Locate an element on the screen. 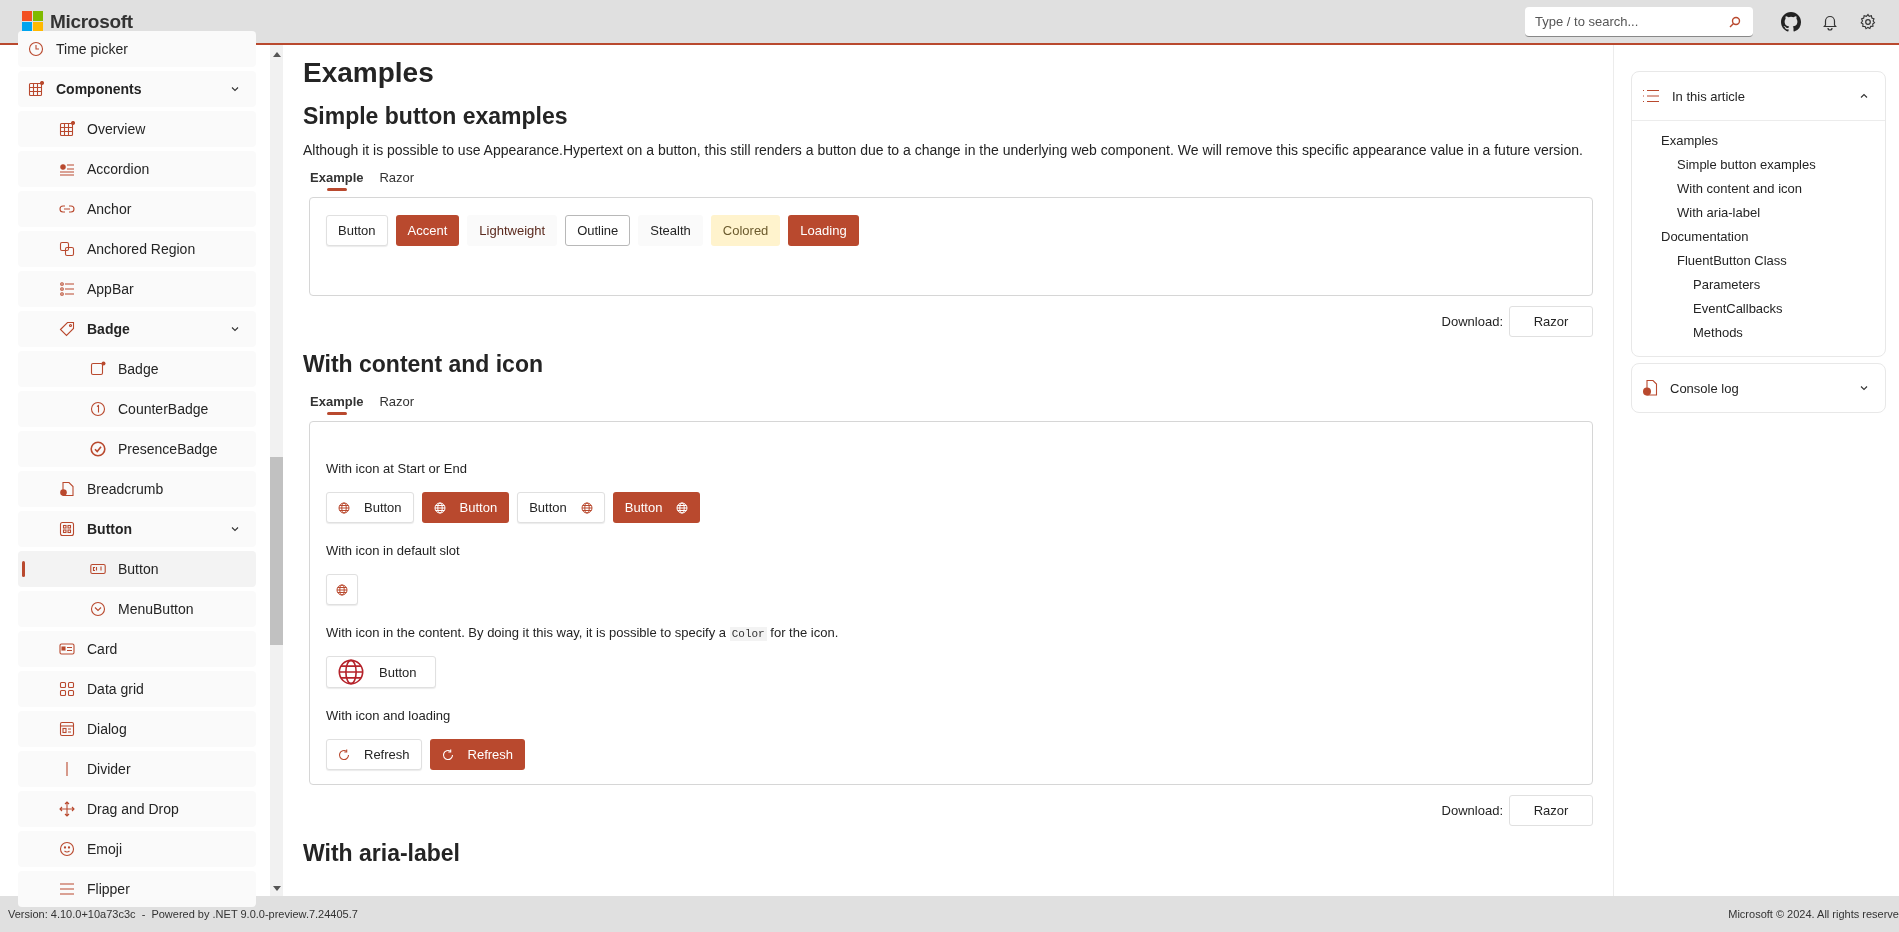 This screenshot has width=1899, height=932. toc-link: EventCallbacks is located at coordinates (1789, 308).